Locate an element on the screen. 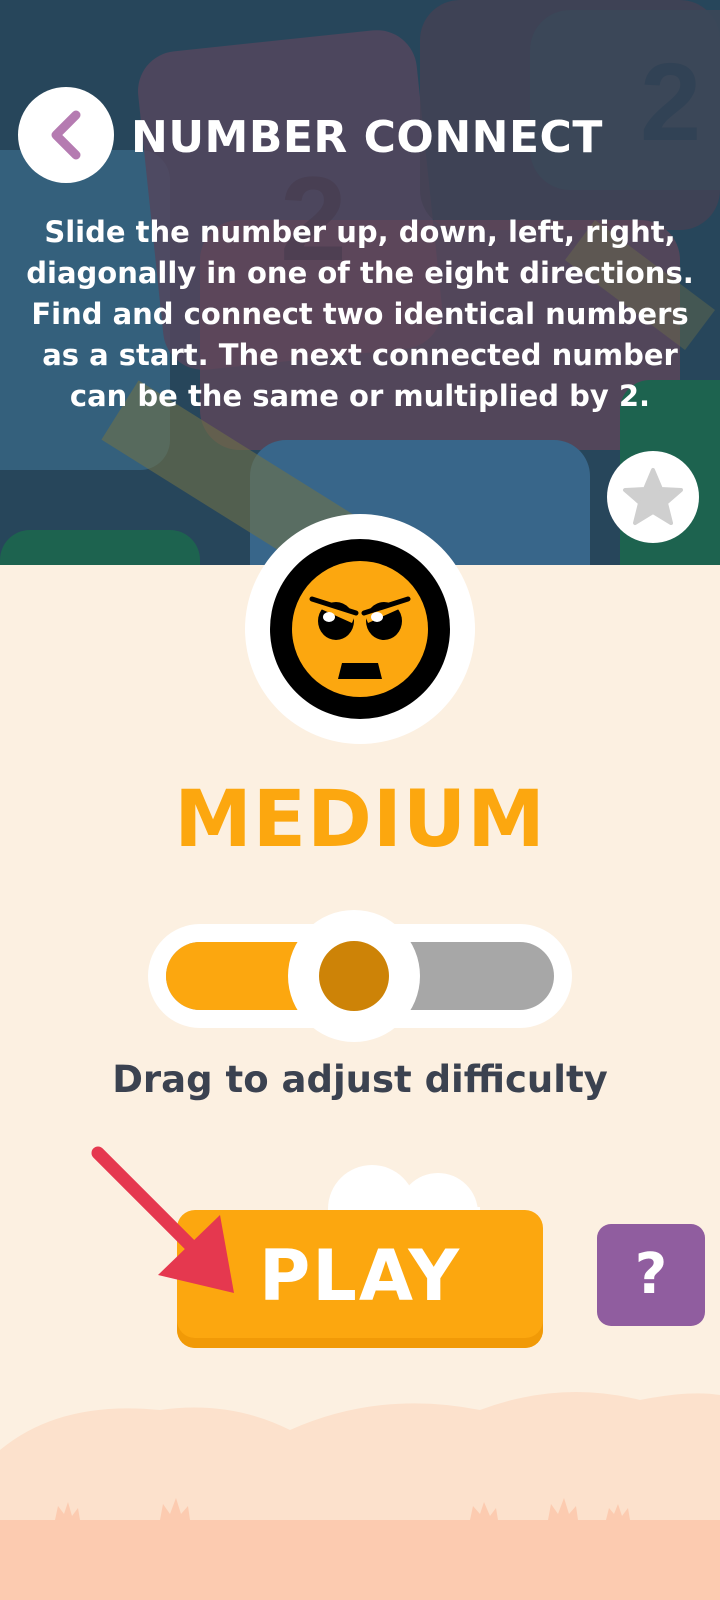 This screenshot has height=1600, width=720. chevron-left-icon is located at coordinates (66, 135).